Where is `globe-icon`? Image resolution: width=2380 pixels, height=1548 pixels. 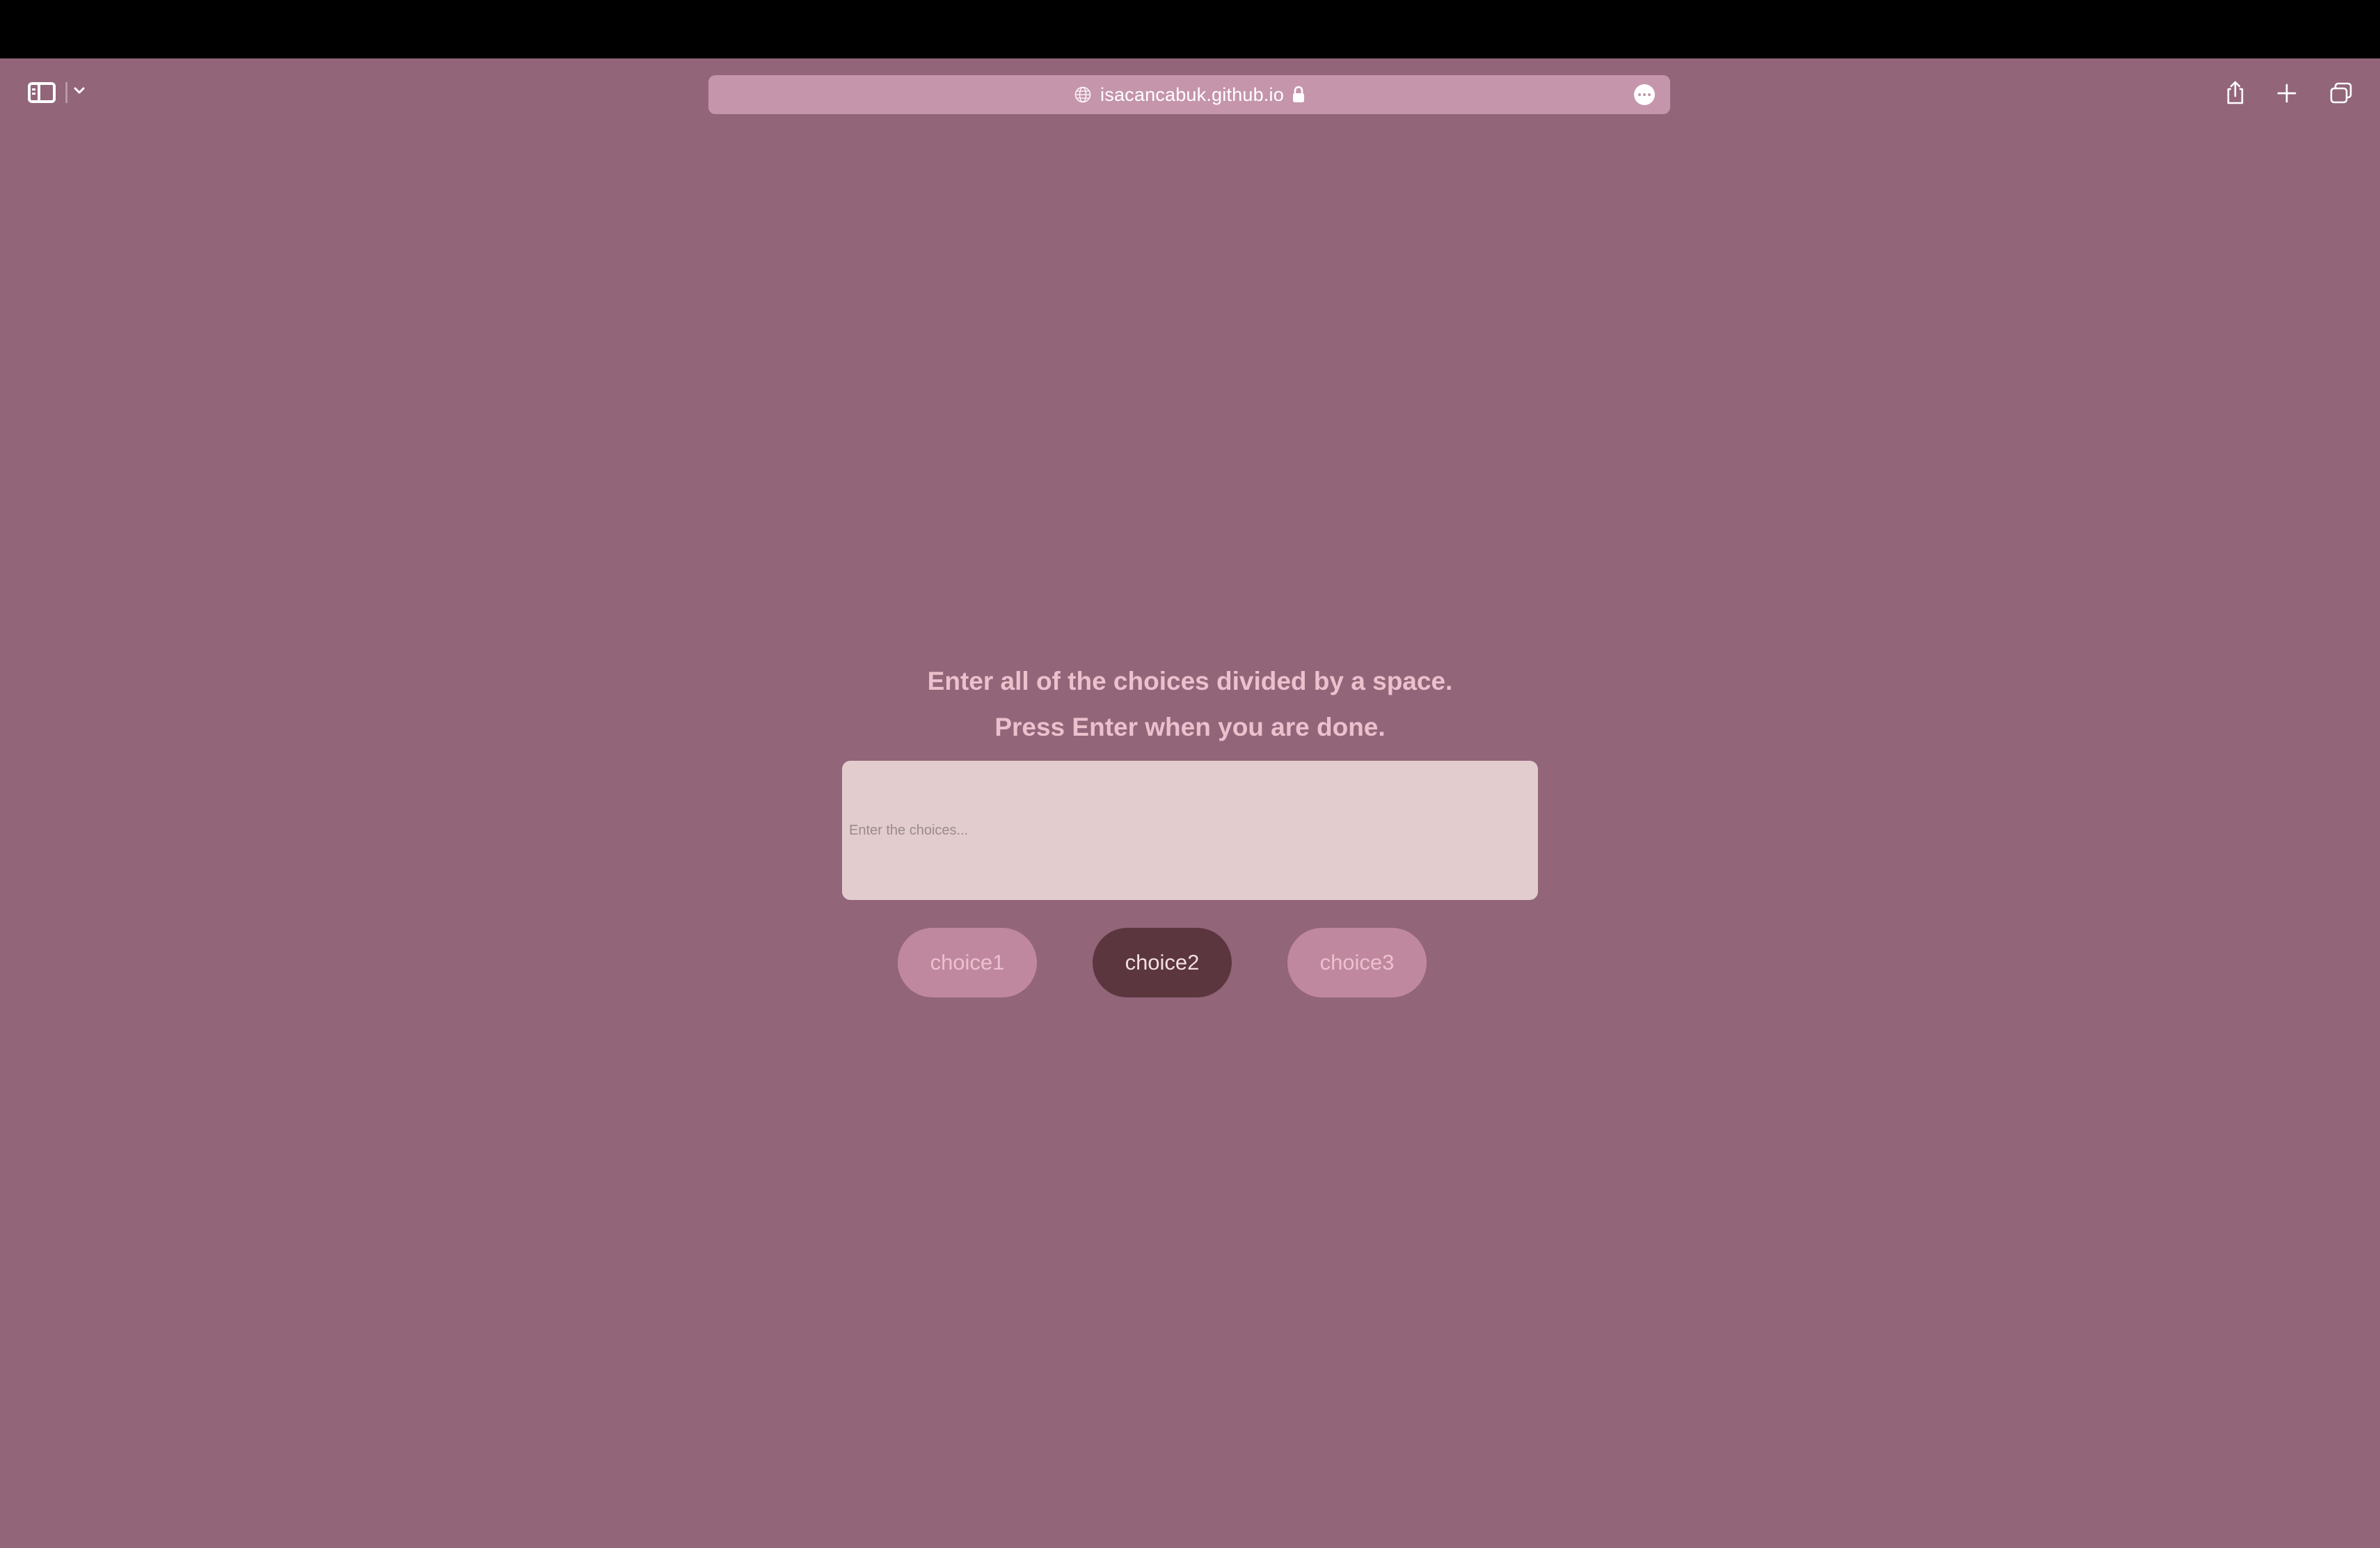 globe-icon is located at coordinates (1082, 94).